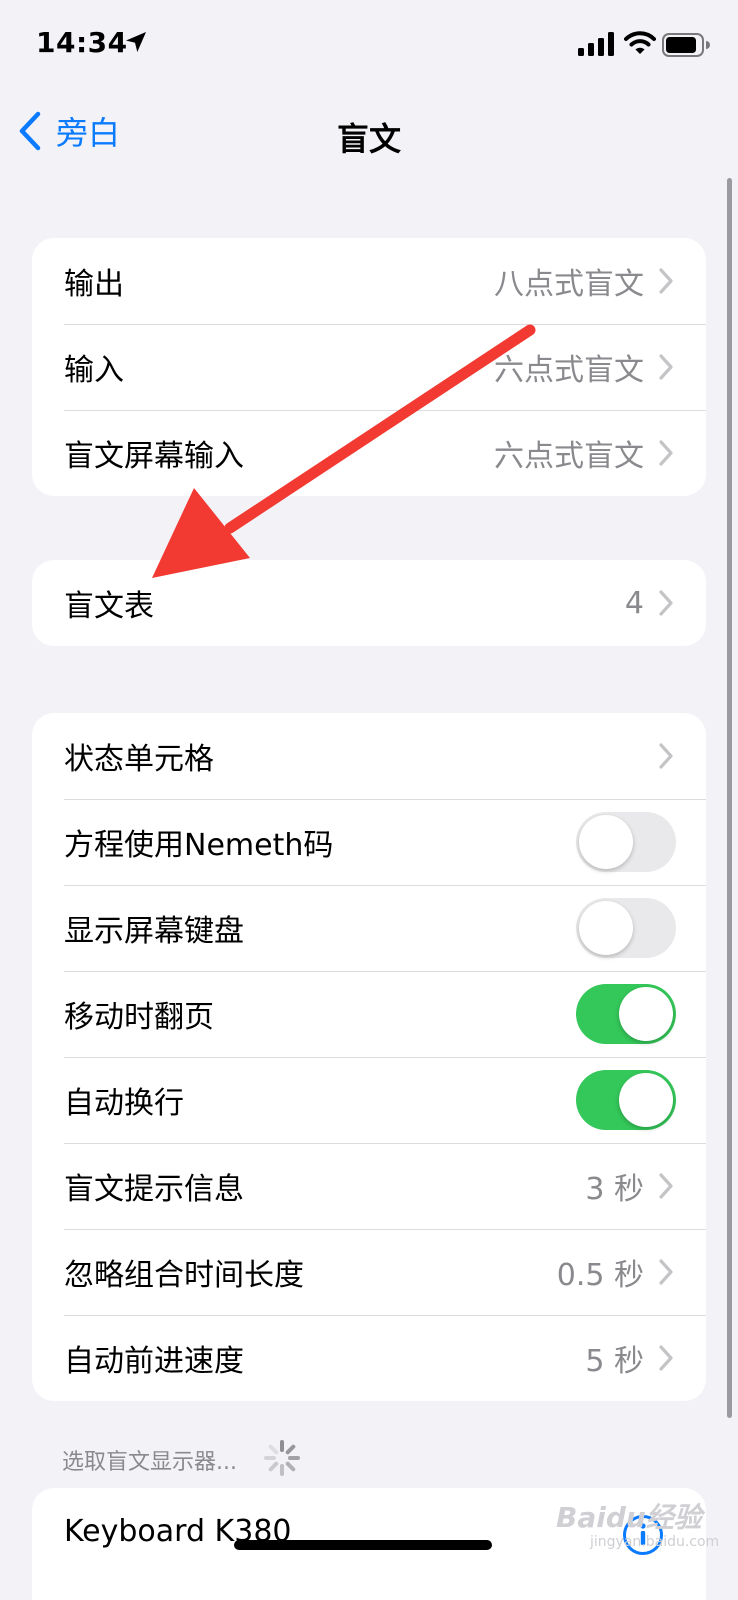 The image size is (738, 1600). What do you see at coordinates (655, 1542) in the screenshot?
I see `watermark-url: jingyan.baidu.com` at bounding box center [655, 1542].